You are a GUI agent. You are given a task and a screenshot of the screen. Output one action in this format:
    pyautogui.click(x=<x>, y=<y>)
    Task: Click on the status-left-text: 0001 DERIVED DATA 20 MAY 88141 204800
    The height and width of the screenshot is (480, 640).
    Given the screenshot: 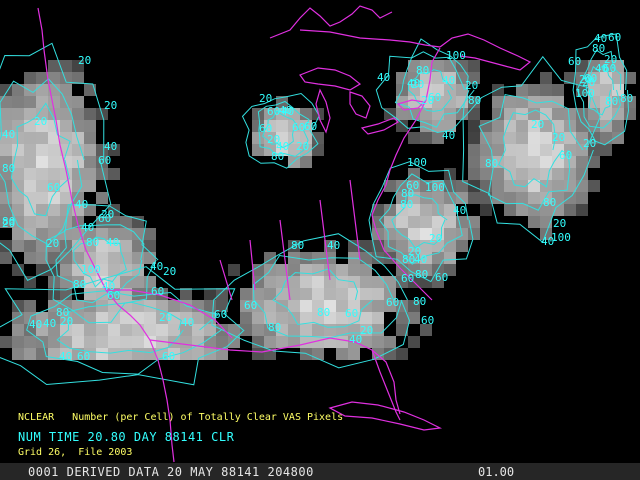 What is the action you would take?
    pyautogui.click(x=171, y=472)
    